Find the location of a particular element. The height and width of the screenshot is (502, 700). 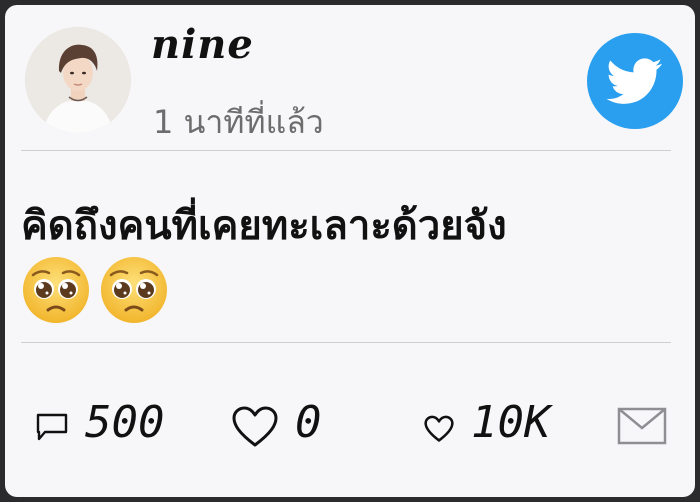

username: nine is located at coordinates (202, 44).